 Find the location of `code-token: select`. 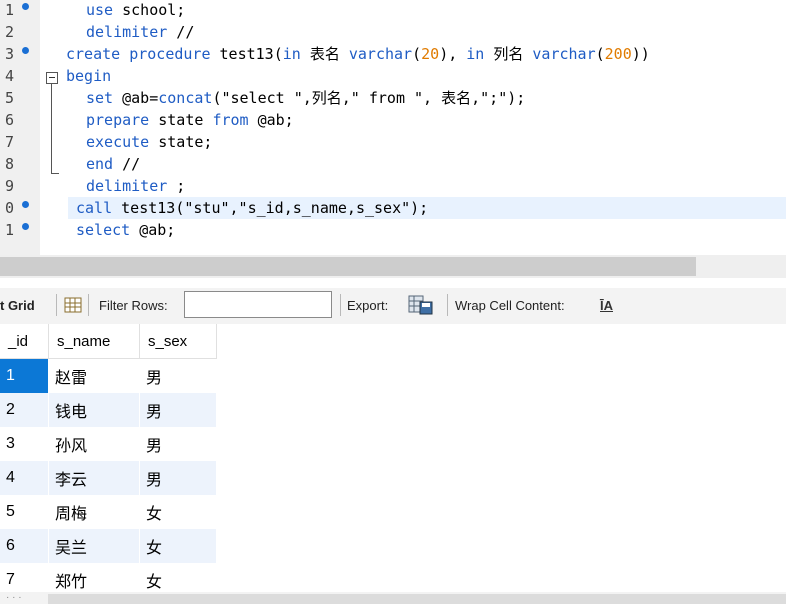

code-token: select is located at coordinates (103, 230).